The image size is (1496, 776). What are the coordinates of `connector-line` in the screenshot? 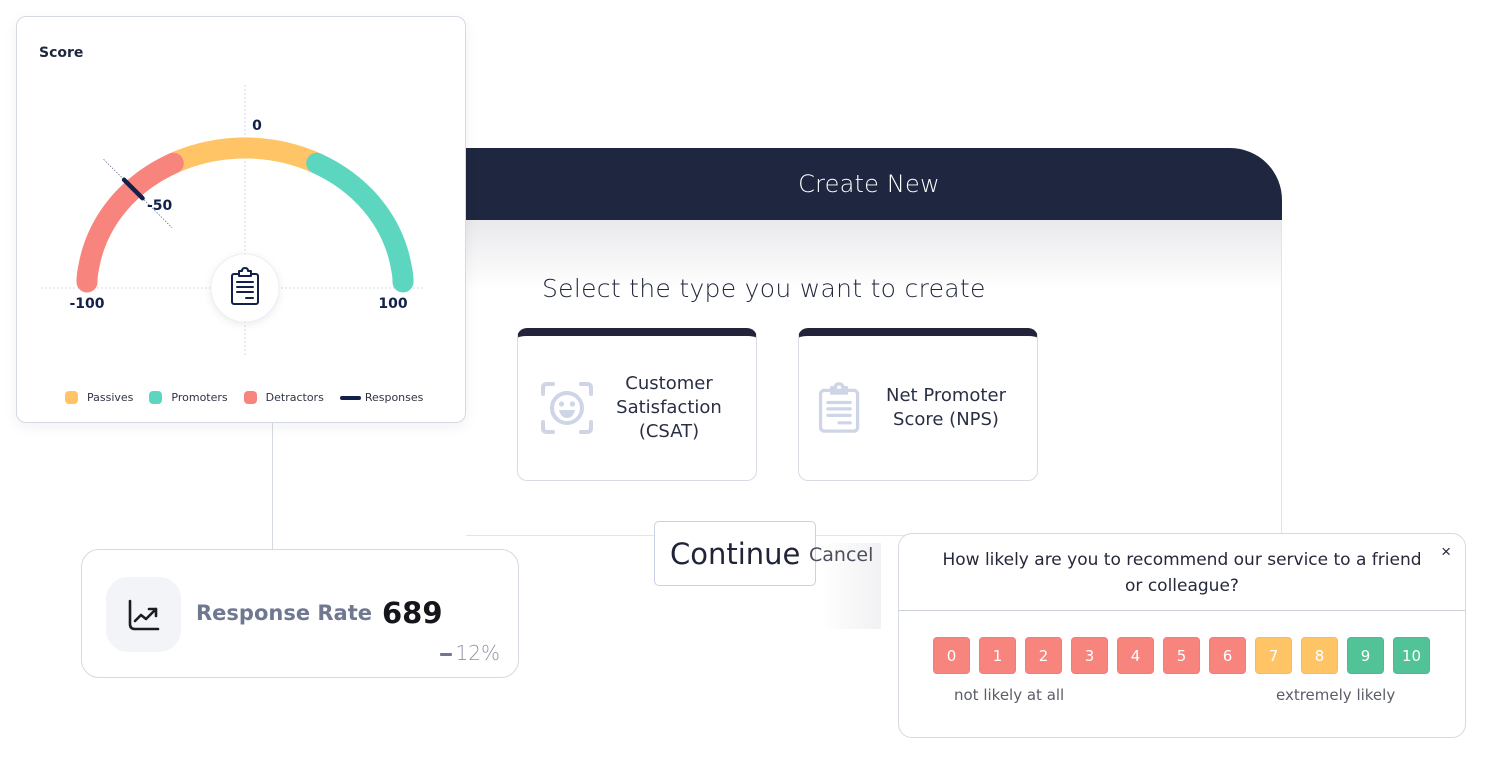 It's located at (272, 486).